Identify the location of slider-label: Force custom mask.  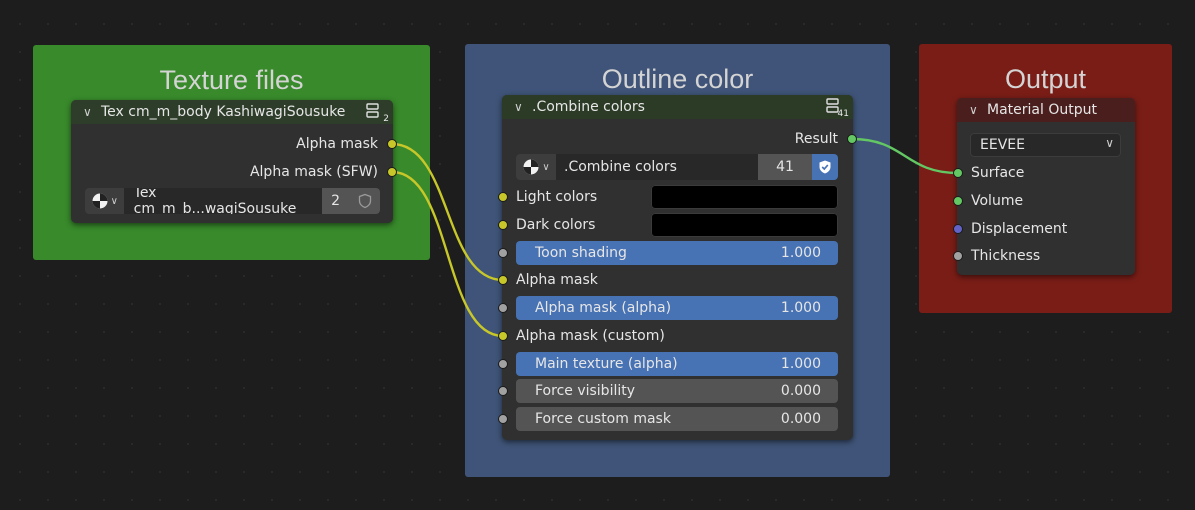
(603, 419).